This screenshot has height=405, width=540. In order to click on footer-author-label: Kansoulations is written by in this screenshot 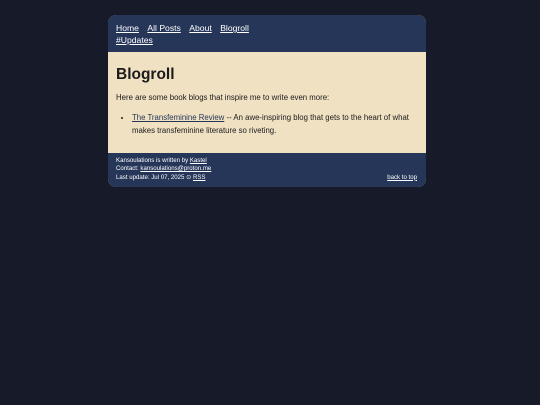, I will do `click(153, 160)`.